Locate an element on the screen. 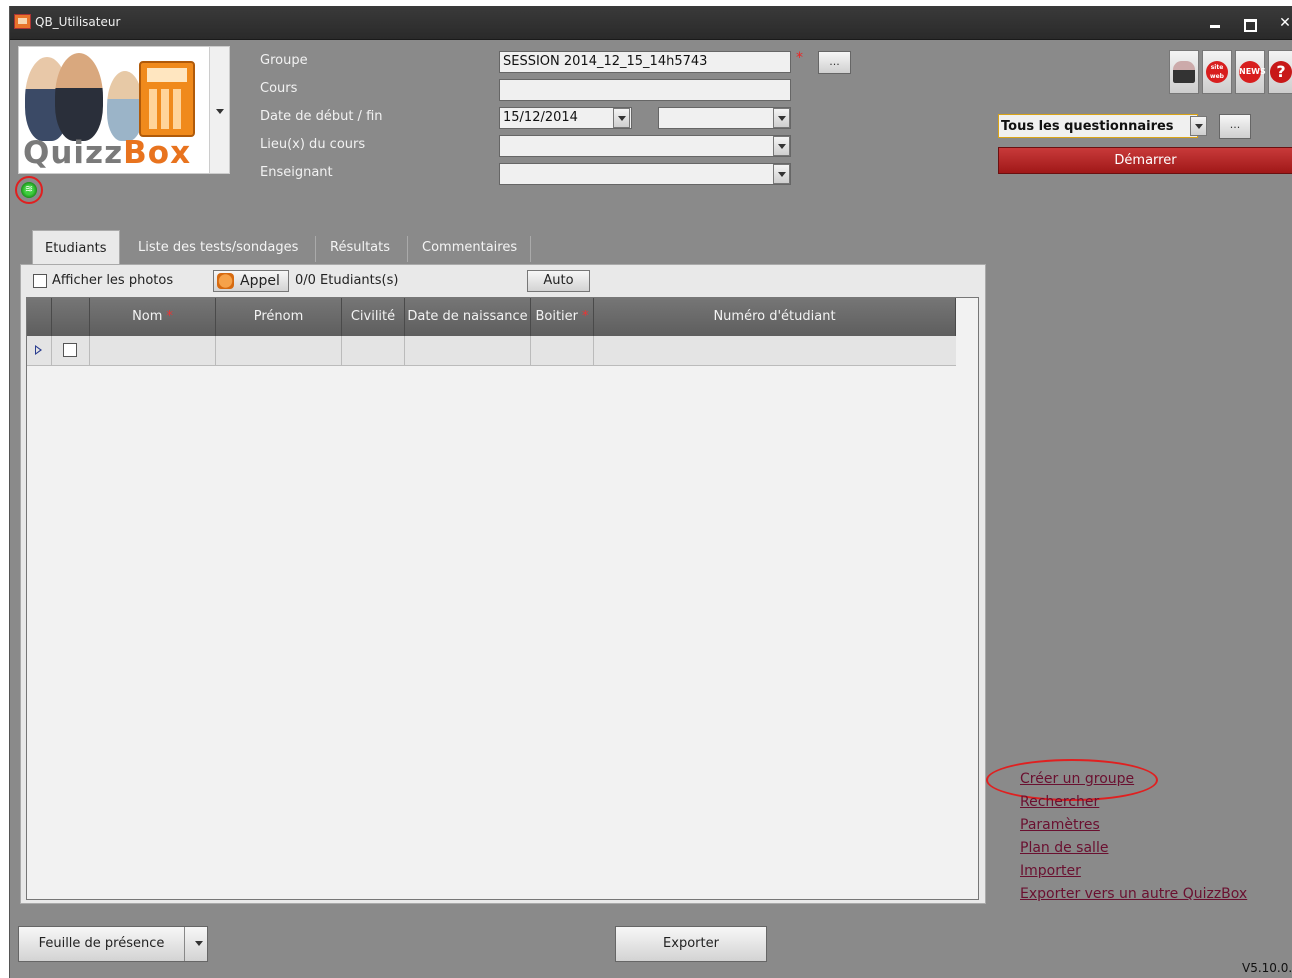 The width and height of the screenshot is (1292, 978). questionnaire-select: Tous les questionnaires is located at coordinates (1098, 126).